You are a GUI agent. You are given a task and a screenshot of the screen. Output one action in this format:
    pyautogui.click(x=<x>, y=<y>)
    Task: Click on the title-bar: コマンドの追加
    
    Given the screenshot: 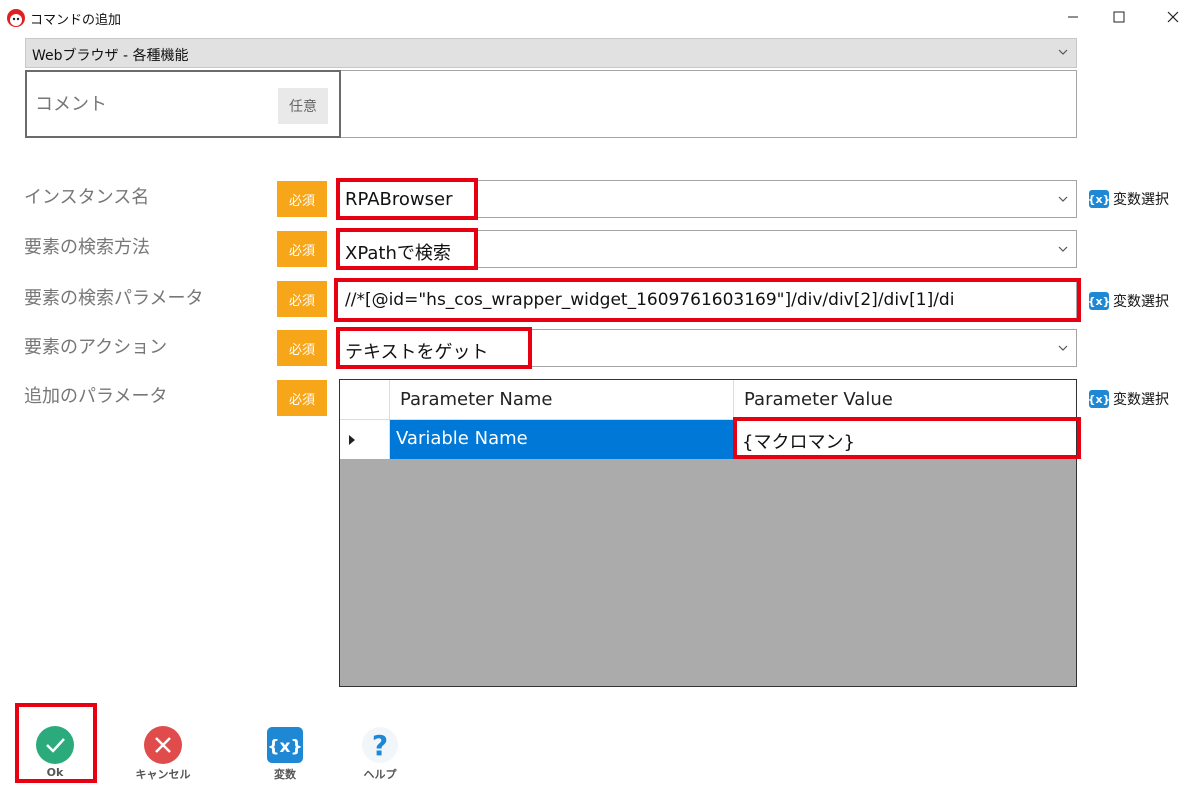 What is the action you would take?
    pyautogui.click(x=600, y=17)
    